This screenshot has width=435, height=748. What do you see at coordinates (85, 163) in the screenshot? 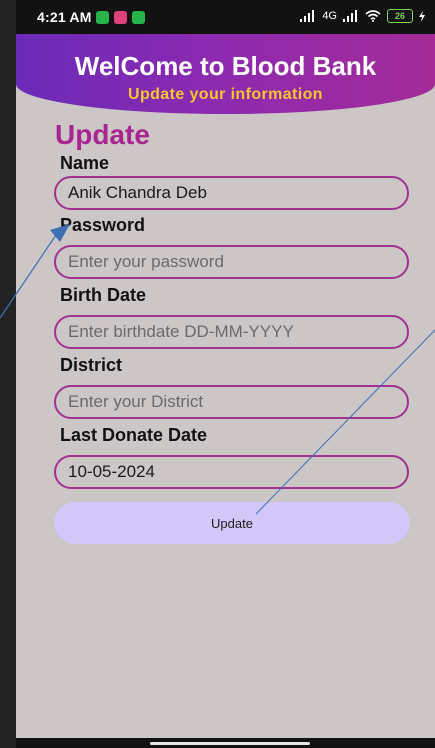
I see `name-label: Name` at bounding box center [85, 163].